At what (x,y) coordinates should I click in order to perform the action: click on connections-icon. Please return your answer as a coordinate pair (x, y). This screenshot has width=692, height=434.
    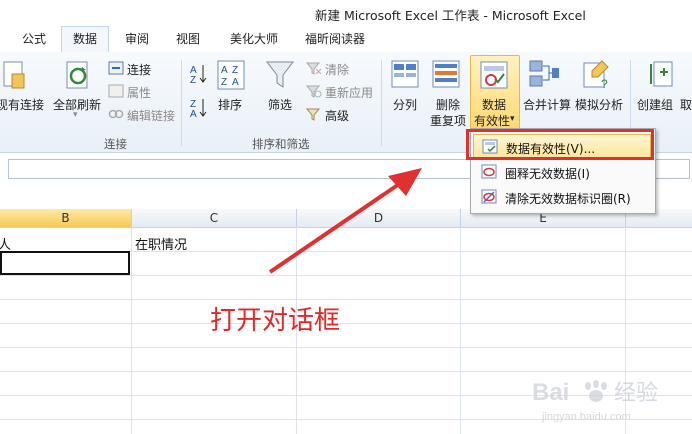
    Looking at the image, I should click on (116, 69).